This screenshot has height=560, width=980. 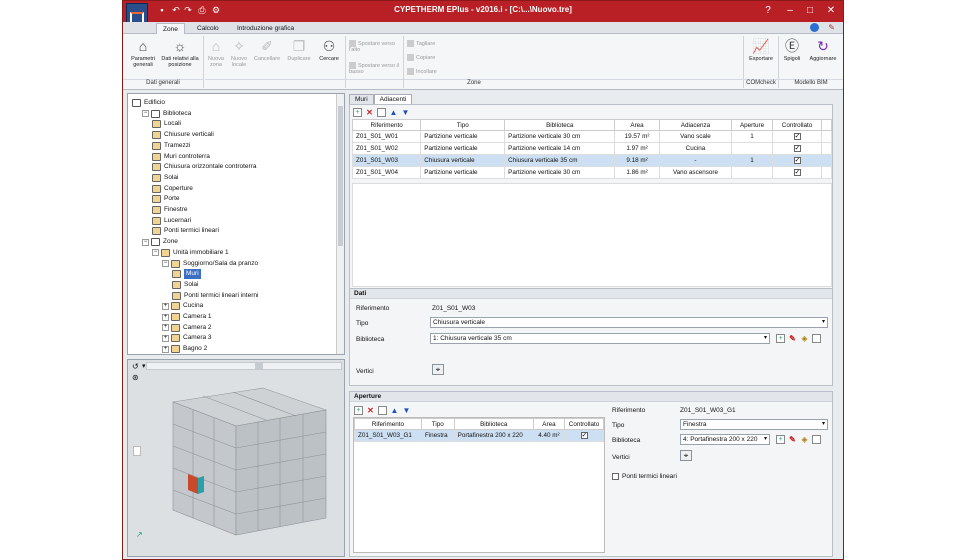 What do you see at coordinates (183, 135) in the screenshot?
I see `tree-item: Chiusure verticali` at bounding box center [183, 135].